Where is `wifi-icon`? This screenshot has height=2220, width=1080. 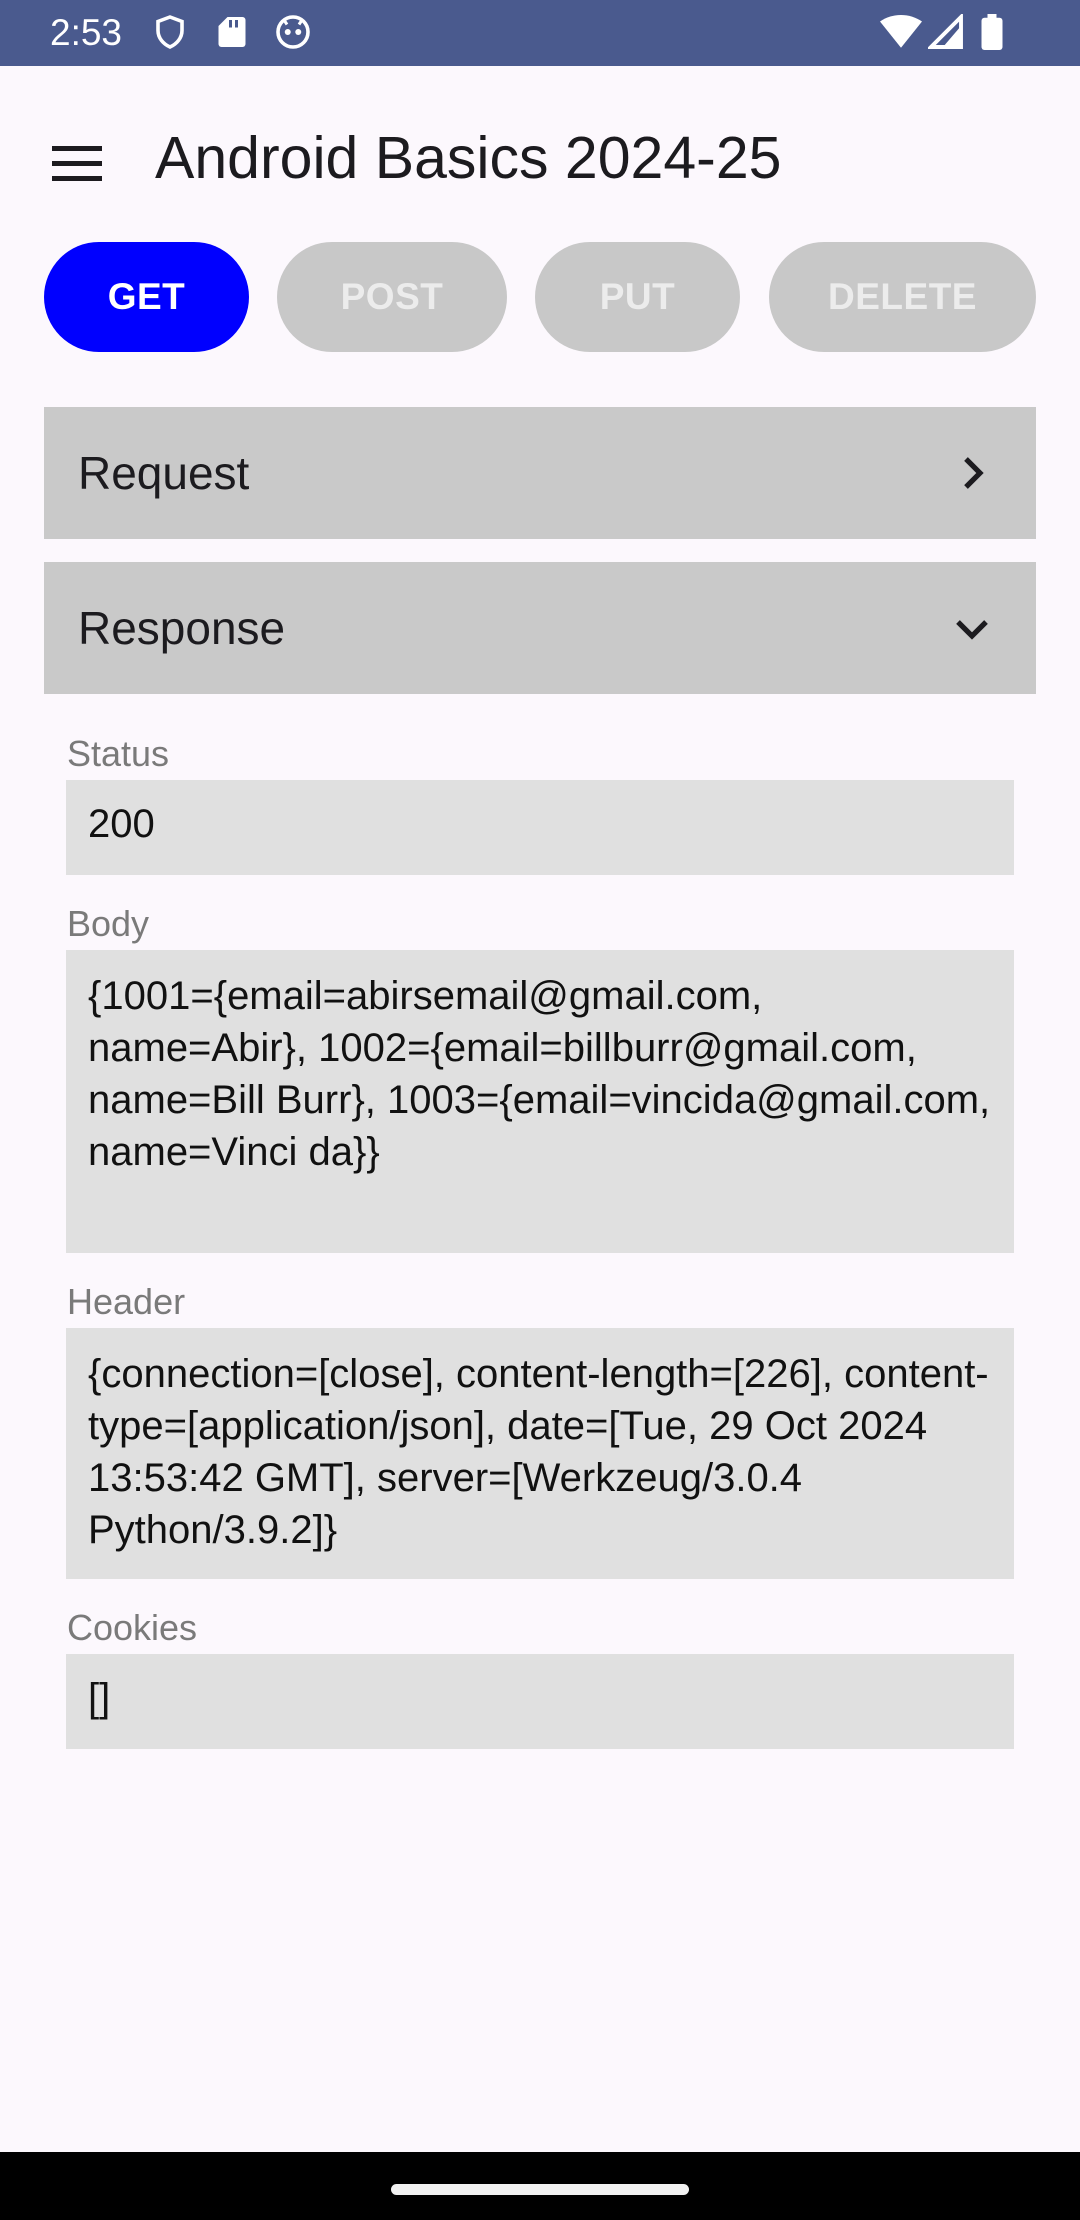 wifi-icon is located at coordinates (901, 34).